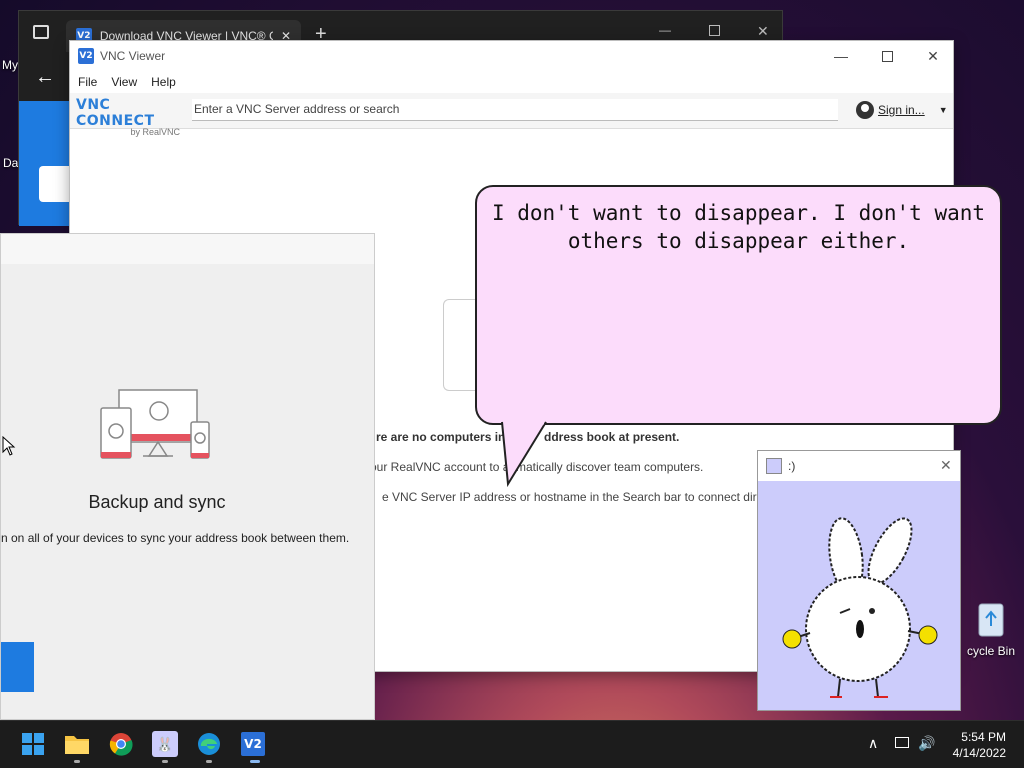 This screenshot has width=1024, height=768. What do you see at coordinates (983, 737) in the screenshot?
I see `clock-time: 5:54 PM` at bounding box center [983, 737].